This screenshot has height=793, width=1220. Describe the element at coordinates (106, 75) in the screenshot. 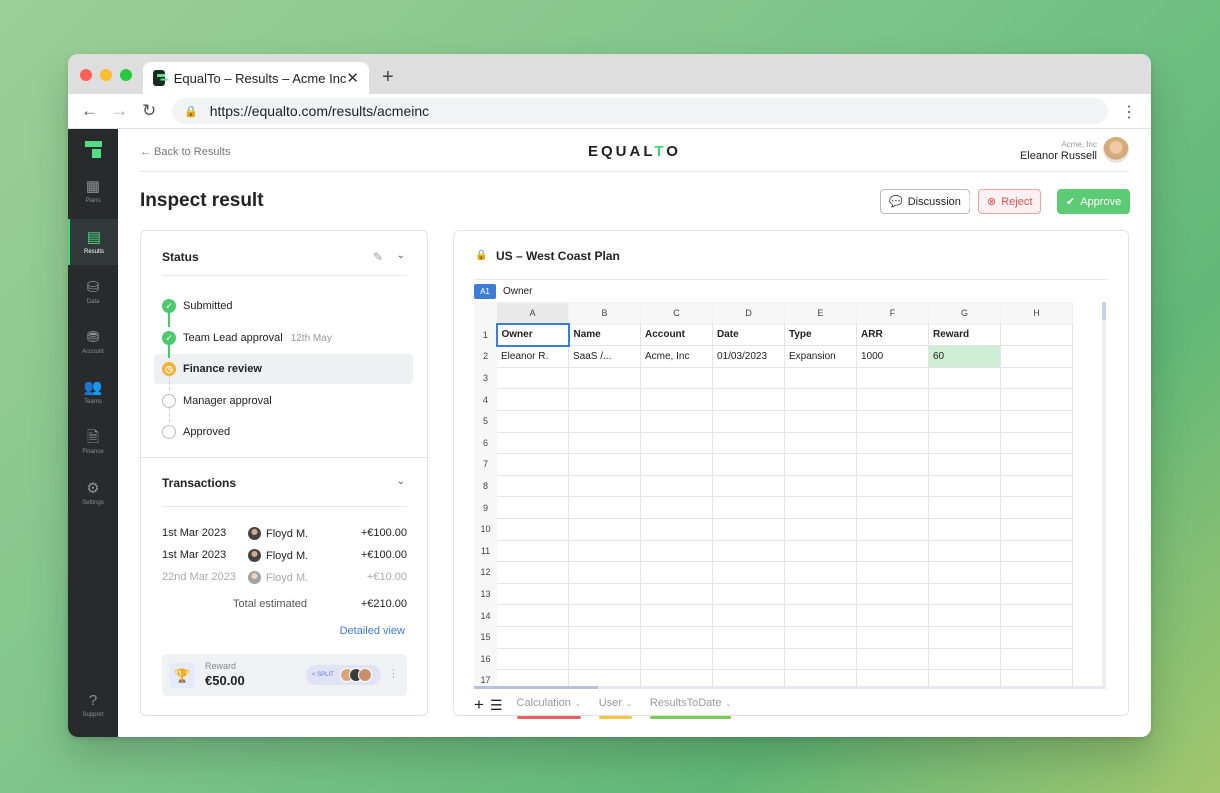

I see `minimize-window-button` at that location.